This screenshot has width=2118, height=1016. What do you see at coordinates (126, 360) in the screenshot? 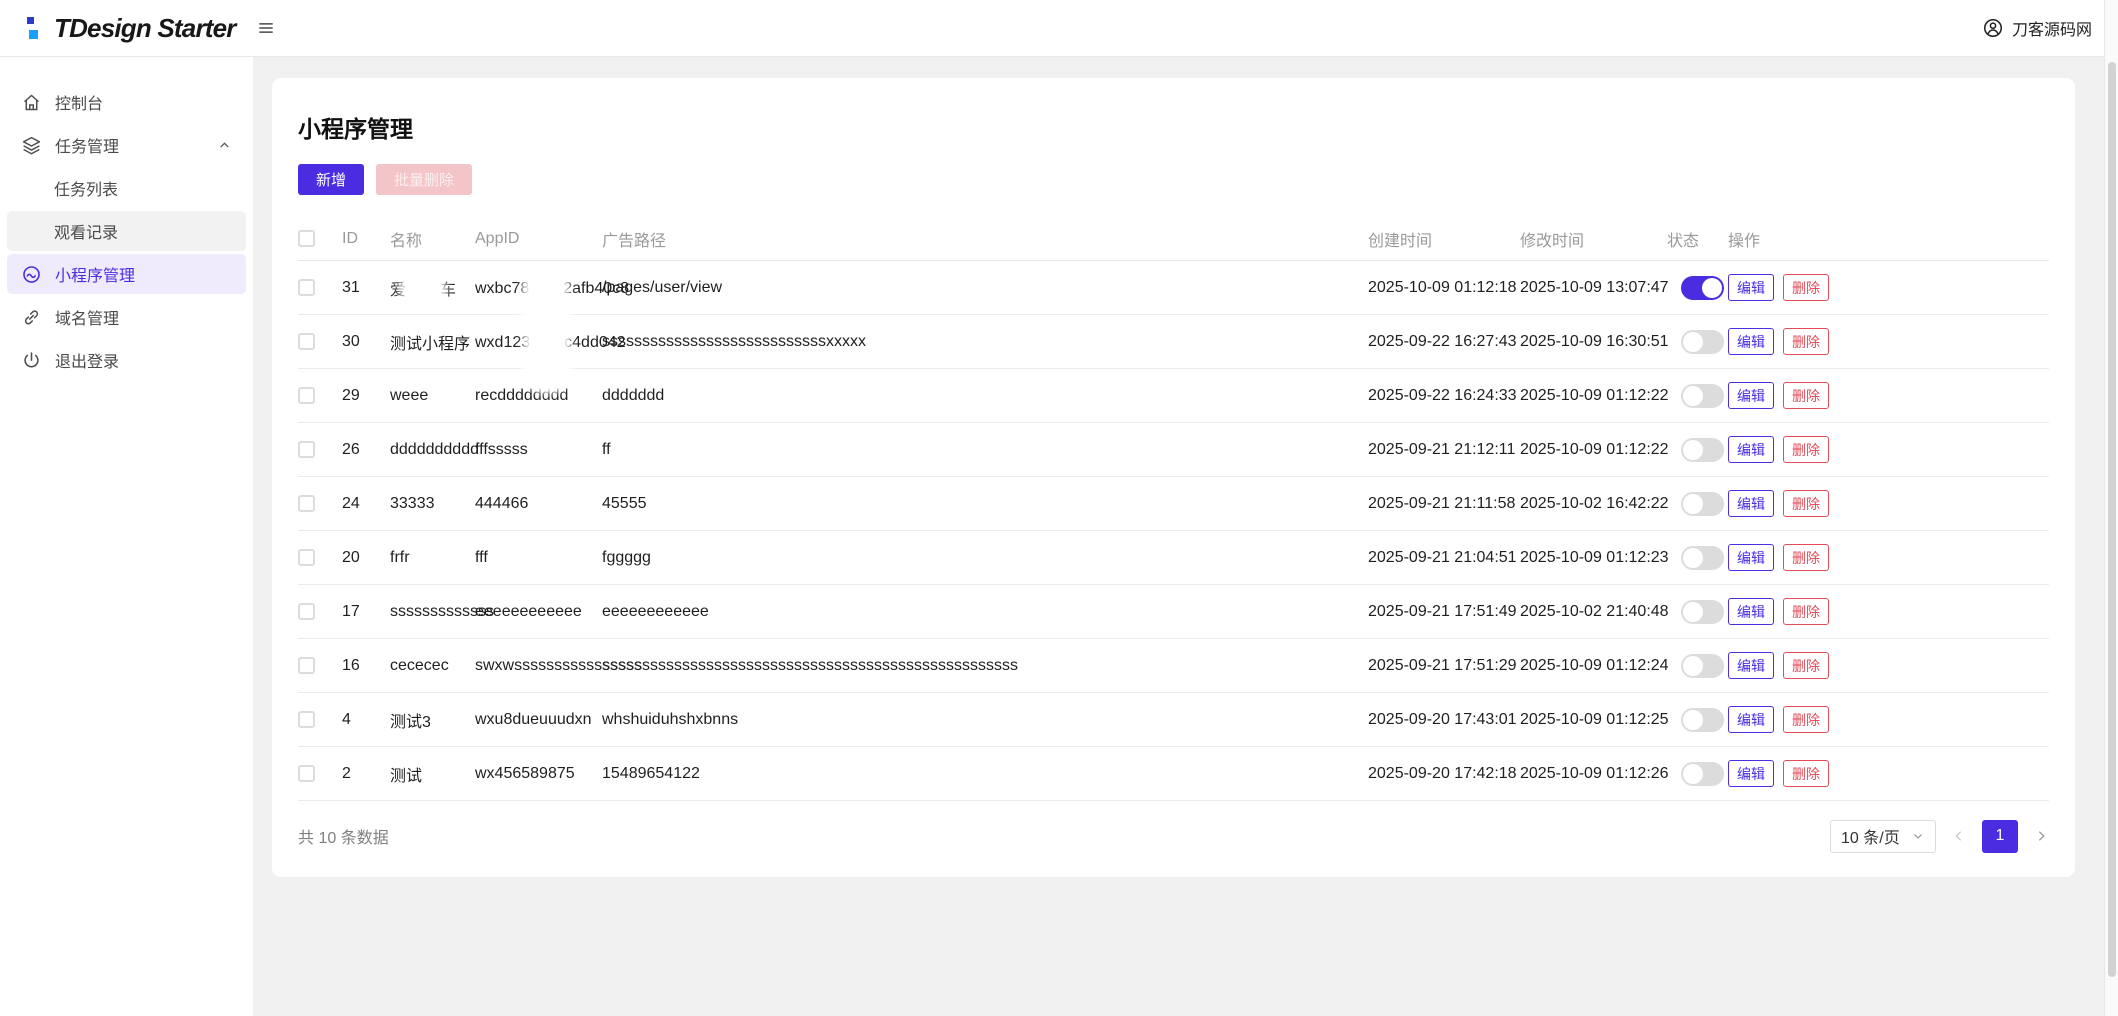
I see `sidebar-item-6: 退出登录` at bounding box center [126, 360].